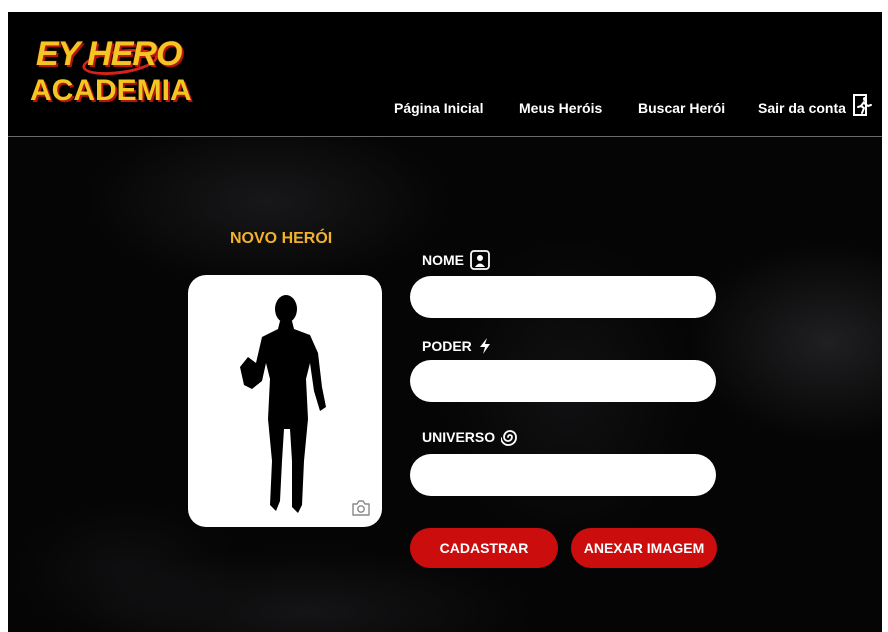 The width and height of the screenshot is (888, 632). What do you see at coordinates (361, 508) in the screenshot?
I see `camera-icon` at bounding box center [361, 508].